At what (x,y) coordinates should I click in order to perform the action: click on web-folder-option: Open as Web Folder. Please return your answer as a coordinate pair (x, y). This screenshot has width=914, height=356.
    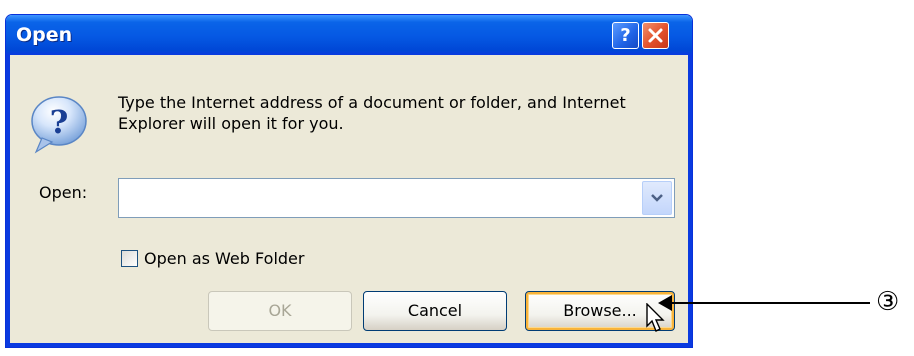
    Looking at the image, I should click on (212, 258).